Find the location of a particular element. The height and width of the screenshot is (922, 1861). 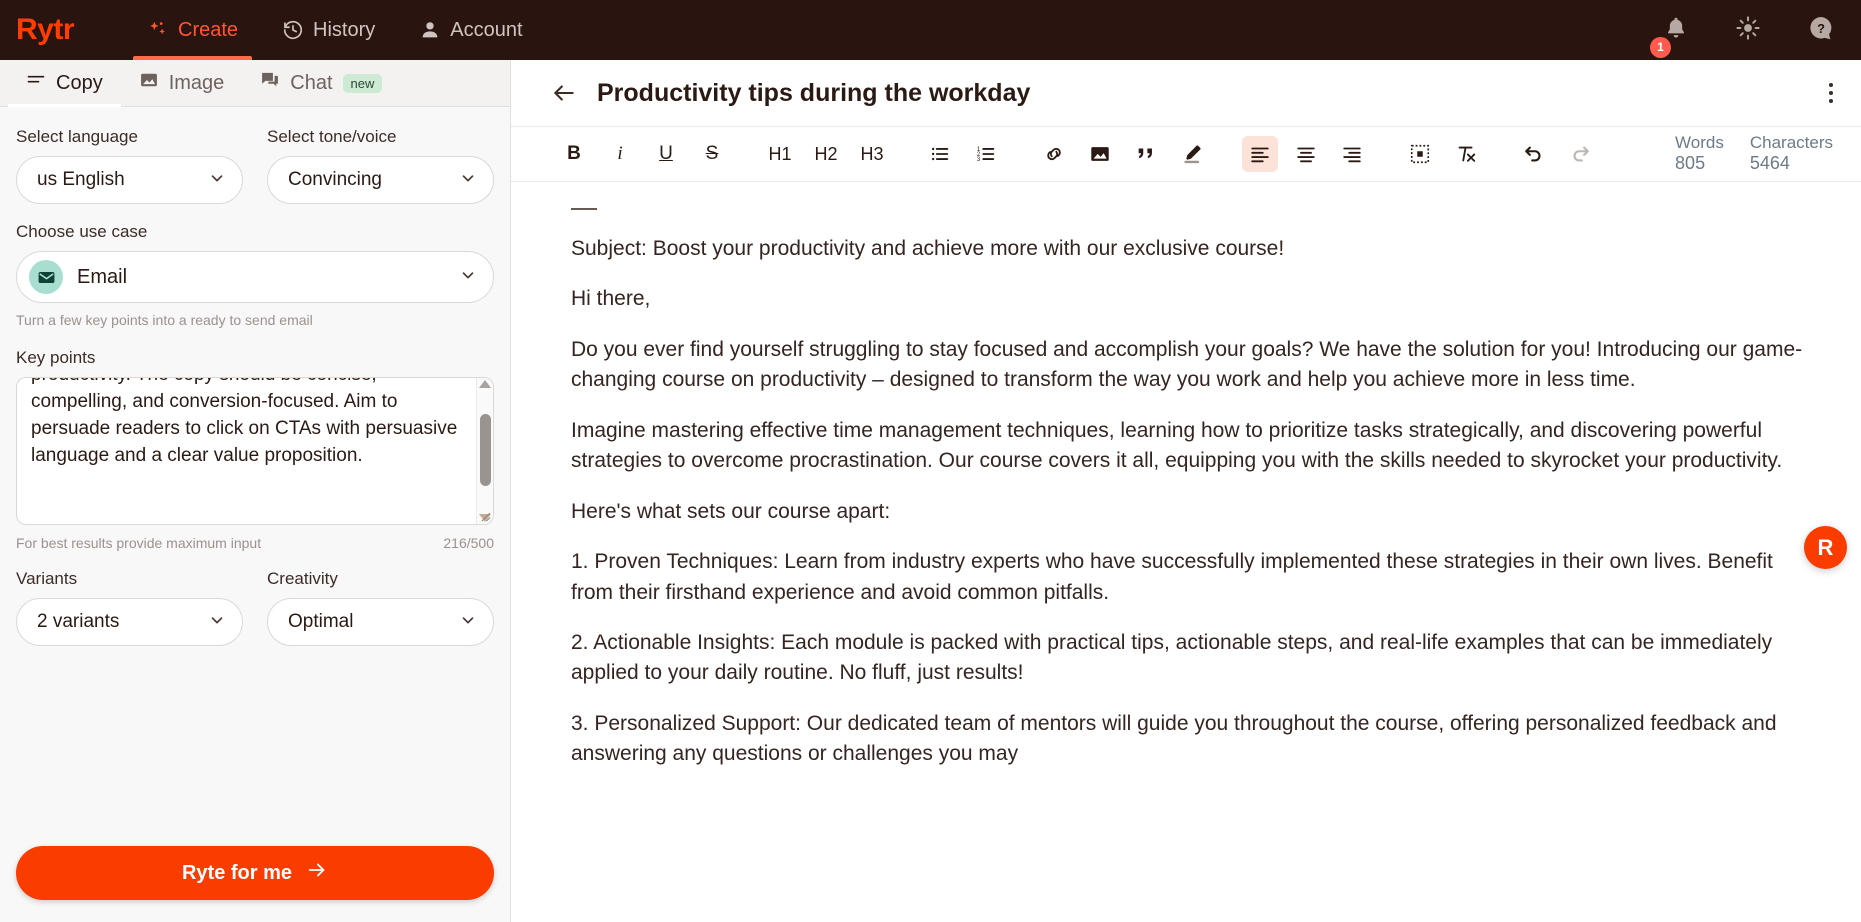

italic-button: i is located at coordinates (620, 154).